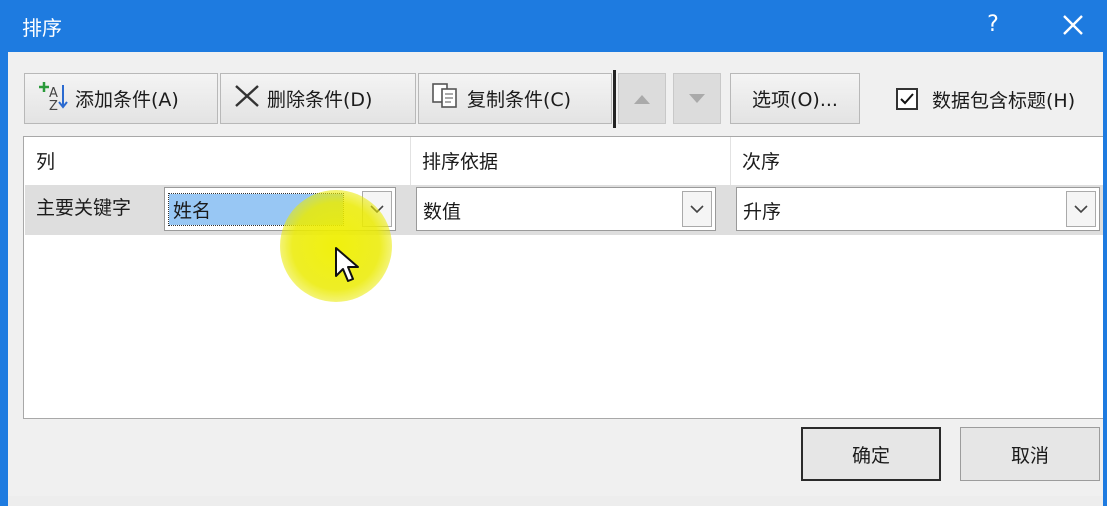 The width and height of the screenshot is (1107, 506). Describe the element at coordinates (446, 98) in the screenshot. I see `copy-icon` at that location.